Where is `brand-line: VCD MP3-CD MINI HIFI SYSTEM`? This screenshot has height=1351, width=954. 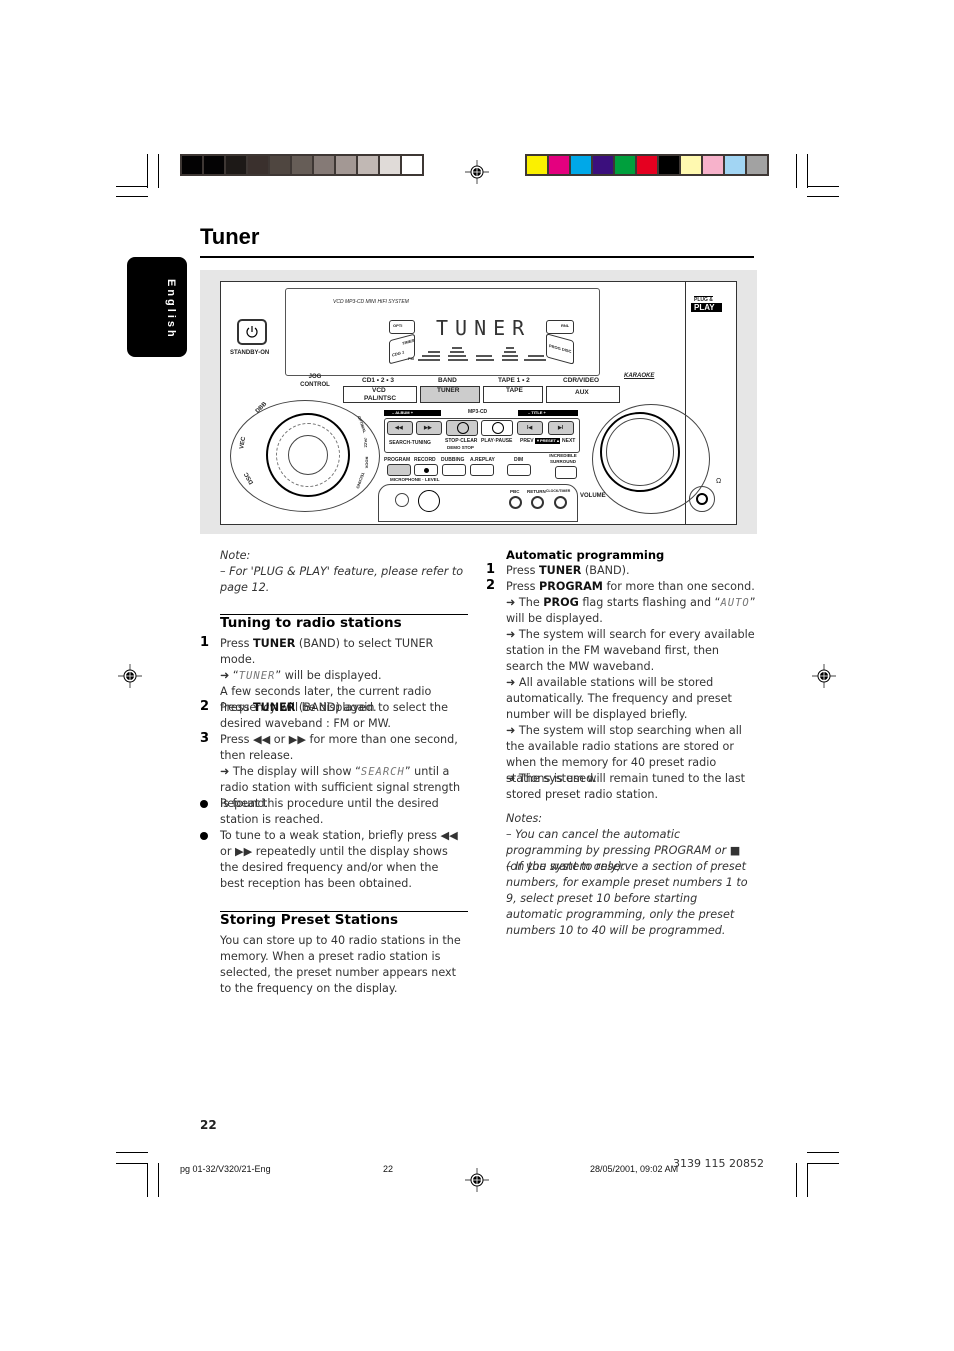
brand-line: VCD MP3-CD MINI HIFI SYSTEM is located at coordinates (371, 302).